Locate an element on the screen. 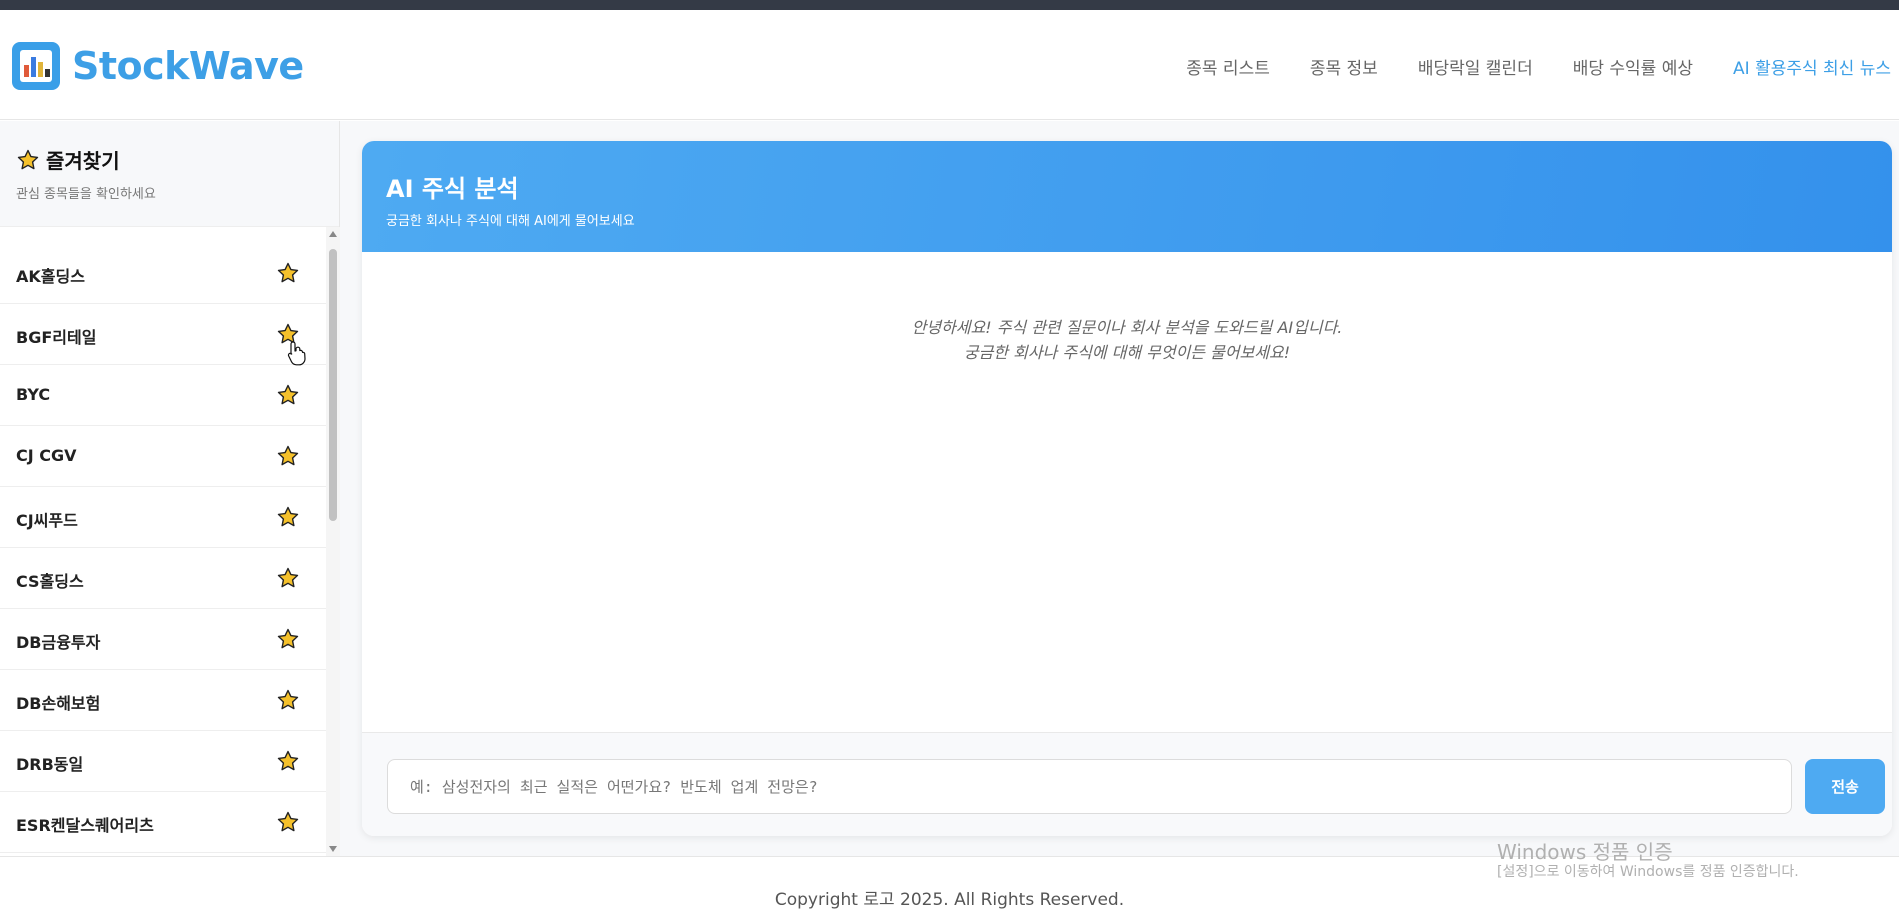  favorites-subtitle: 관심 종목들을 확인하세요 is located at coordinates (86, 194).